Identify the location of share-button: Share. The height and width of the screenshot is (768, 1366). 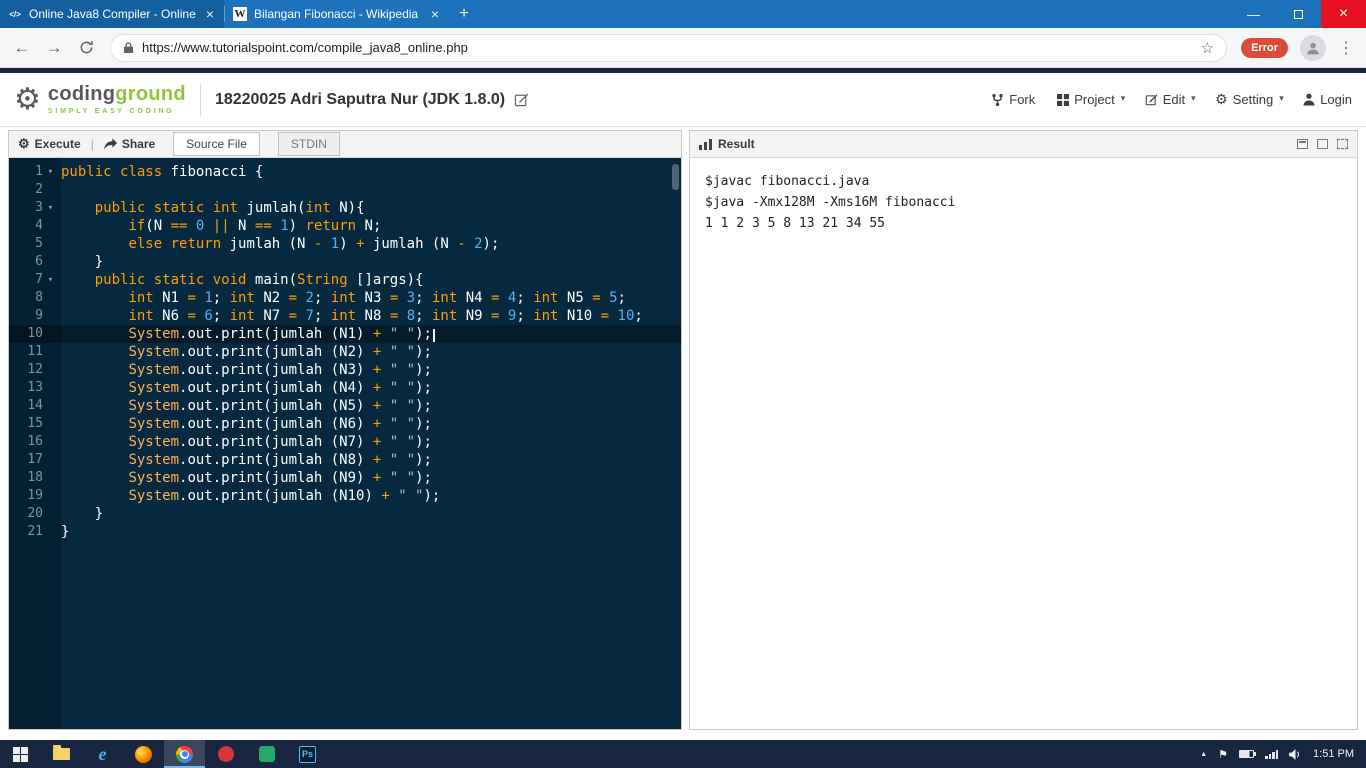
(129, 144).